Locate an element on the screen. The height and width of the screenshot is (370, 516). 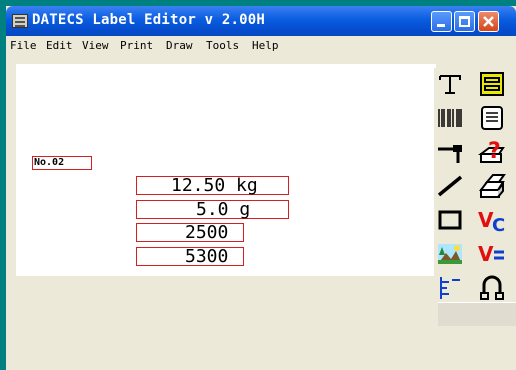
menu-view: View is located at coordinates (95, 45).